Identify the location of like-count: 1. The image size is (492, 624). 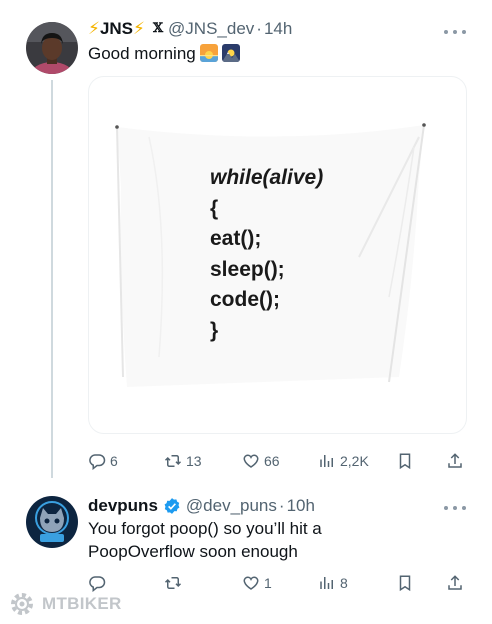
(268, 583).